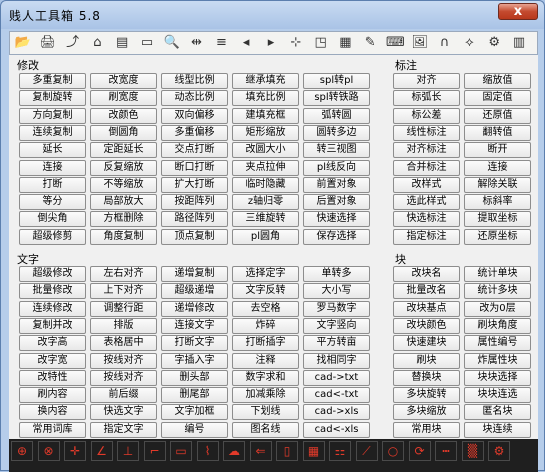 The width and height of the screenshot is (545, 472). I want to click on annotate-button: 标弧长, so click(426, 98).